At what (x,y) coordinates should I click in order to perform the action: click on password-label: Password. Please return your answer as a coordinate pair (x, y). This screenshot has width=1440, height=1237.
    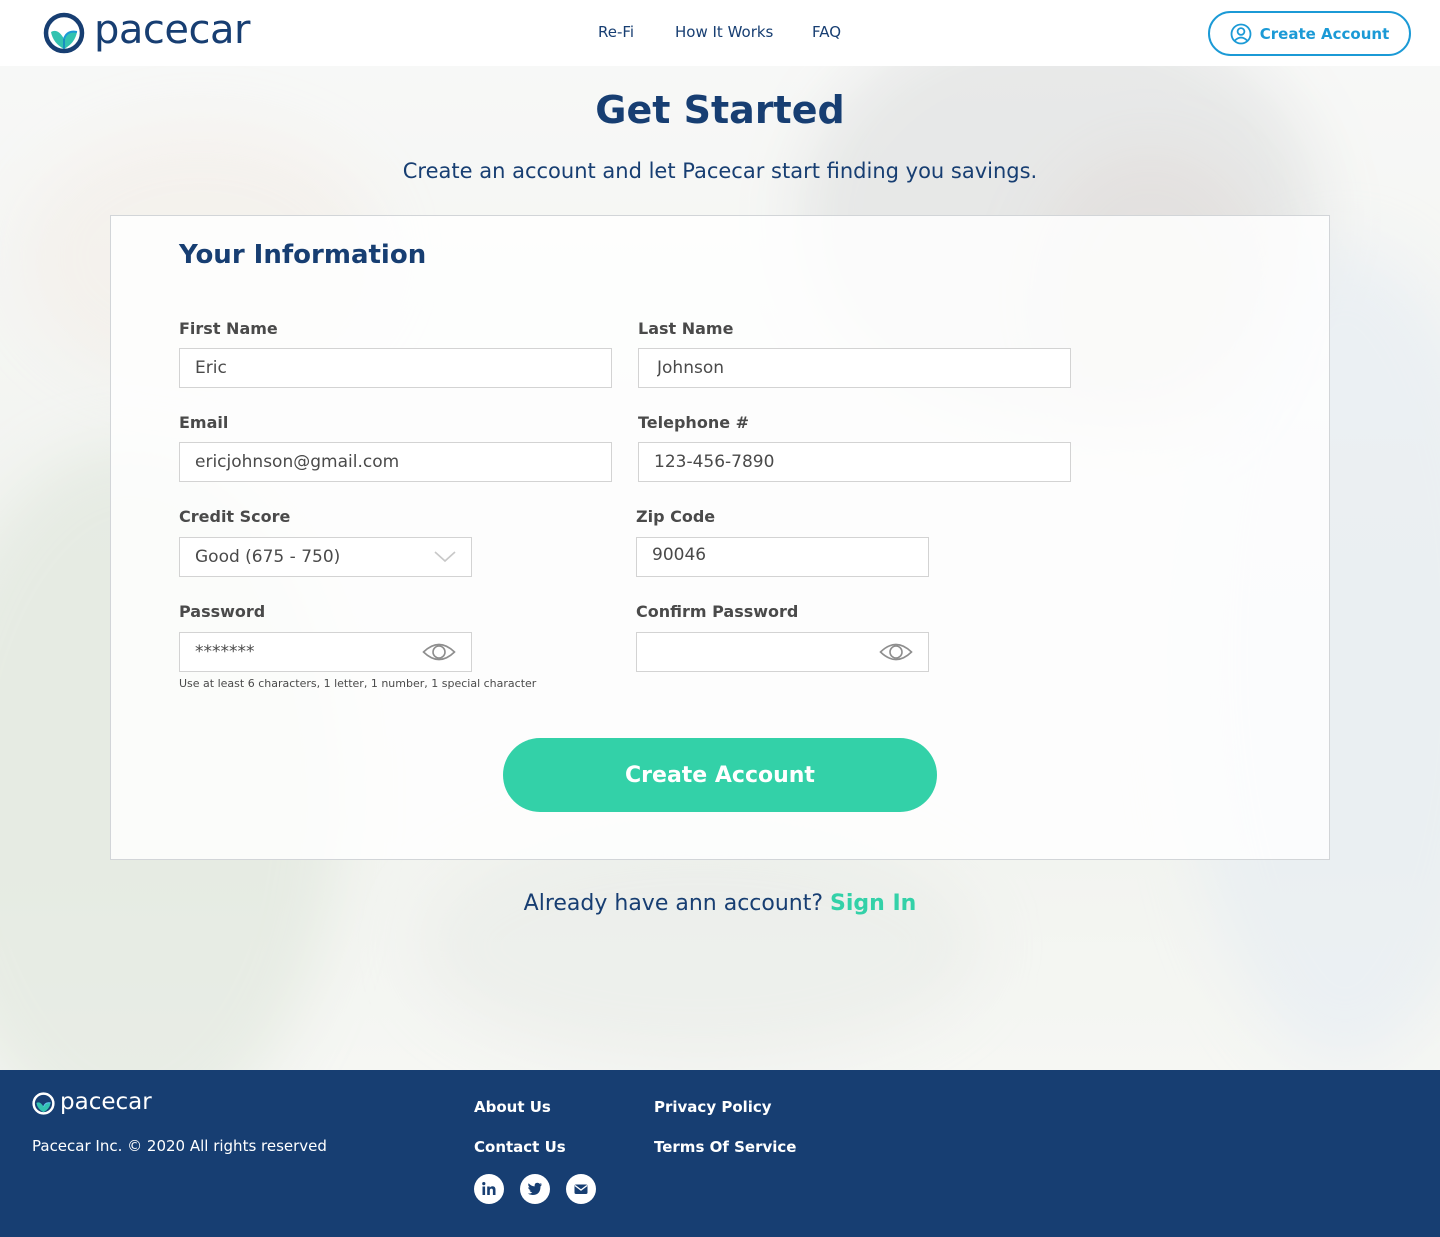
    Looking at the image, I should click on (222, 611).